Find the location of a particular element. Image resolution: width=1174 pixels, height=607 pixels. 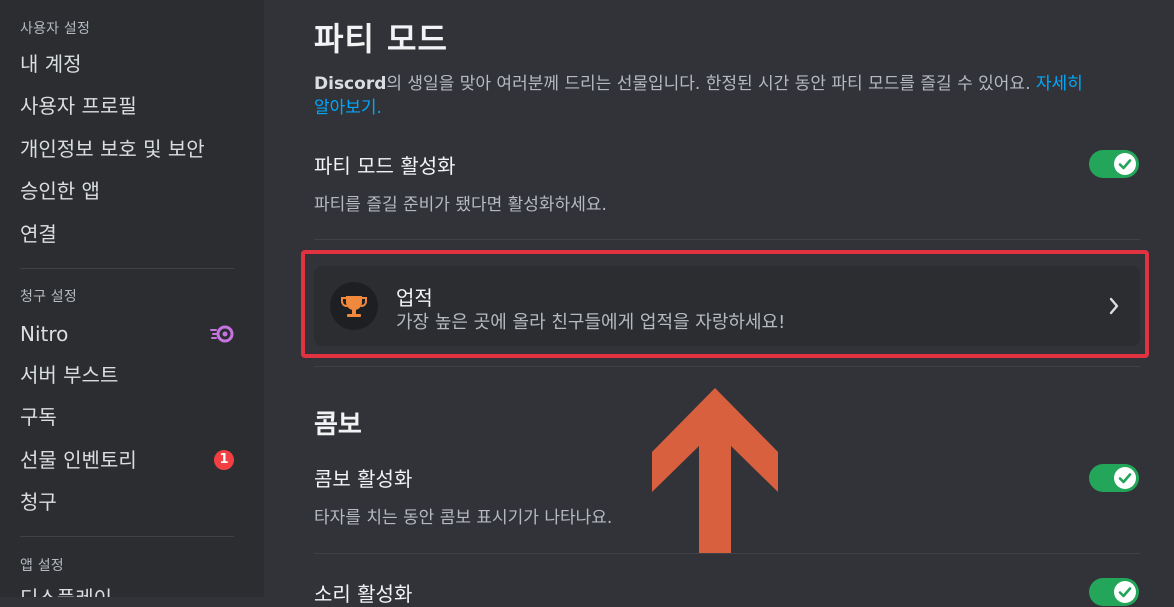

sidebar-item-user-profile: 사용자 프로필 is located at coordinates (127, 106).